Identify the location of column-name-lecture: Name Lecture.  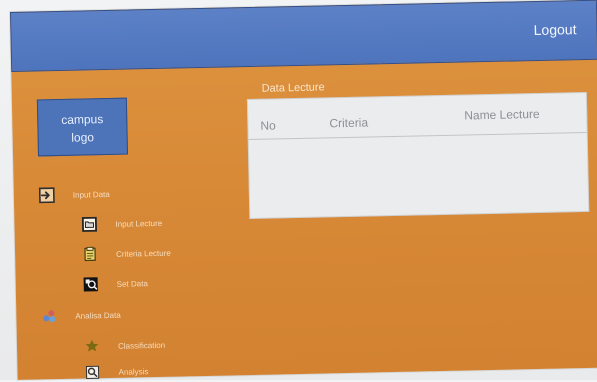
(502, 114).